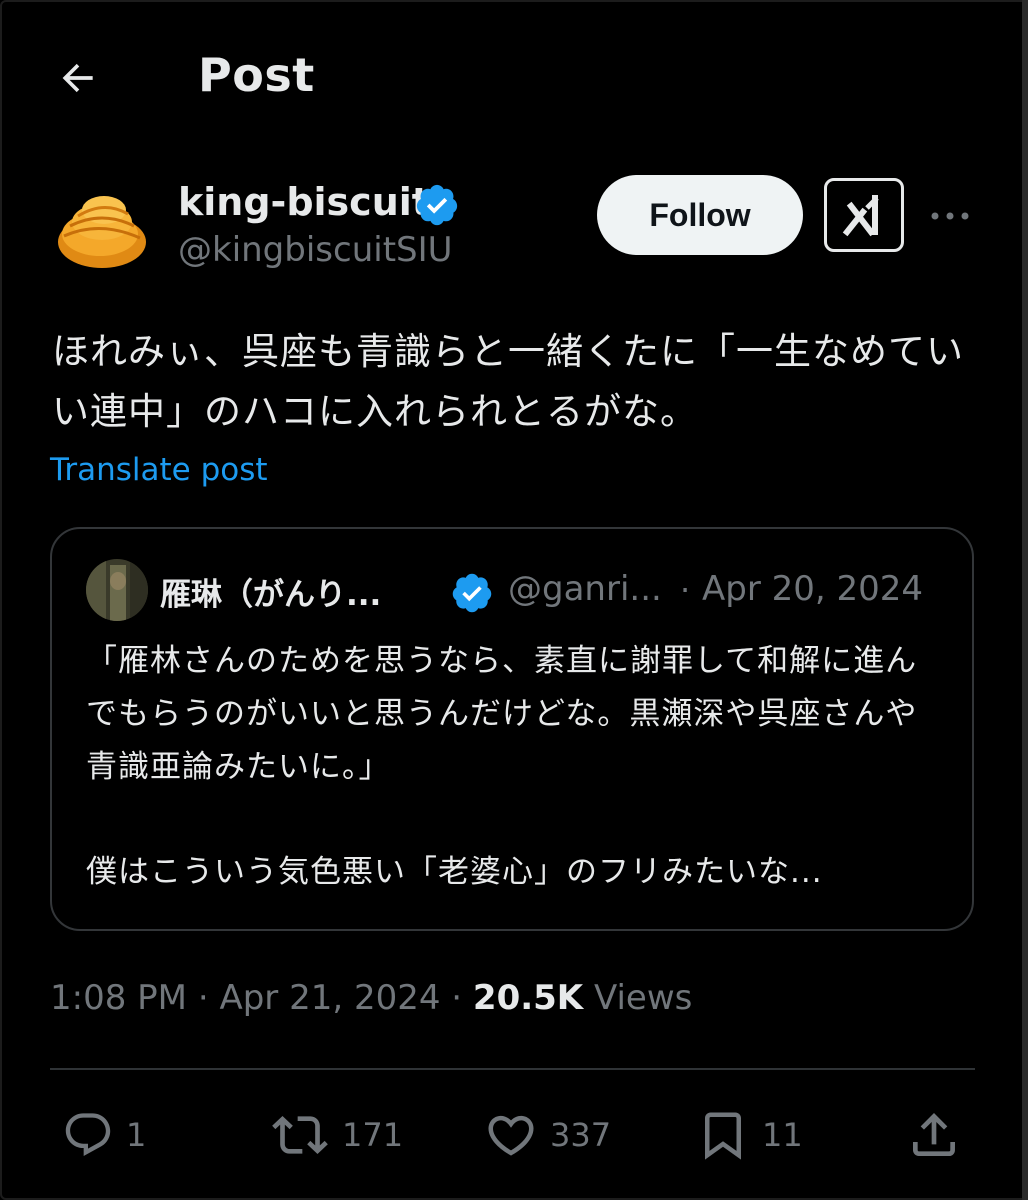 The height and width of the screenshot is (1200, 1028). Describe the element at coordinates (304, 202) in the screenshot. I see `author-display-name: king-biscuit` at that location.